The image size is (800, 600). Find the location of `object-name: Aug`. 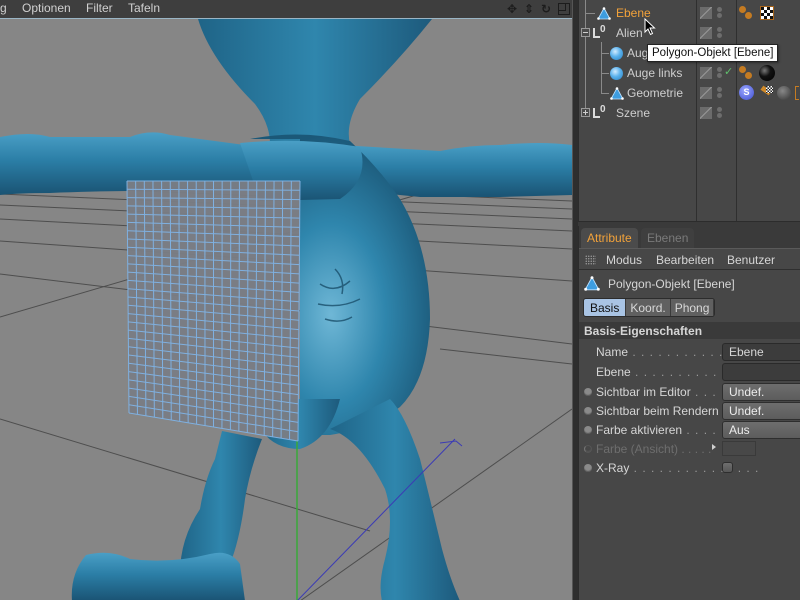

object-name: Aug is located at coordinates (638, 53).